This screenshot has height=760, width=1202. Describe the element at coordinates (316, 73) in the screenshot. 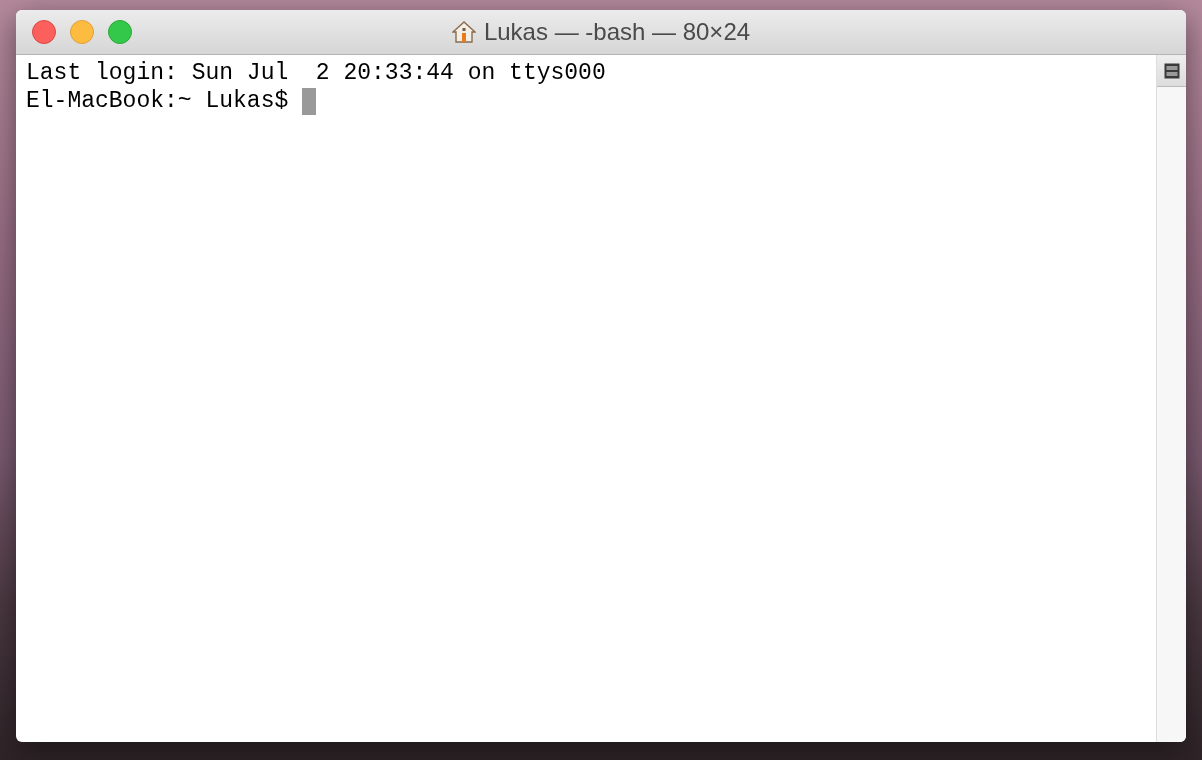

I see `terminal-line: Last login: Sun Jul 2 20:33:44 on ttys000` at that location.